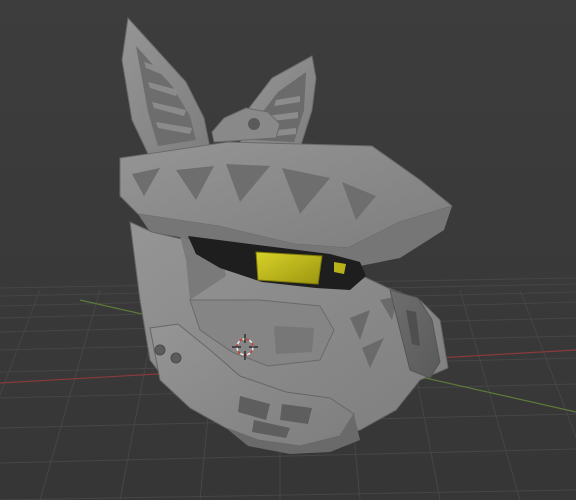 This screenshot has width=576, height=500. What do you see at coordinates (289, 268) in the screenshot?
I see `visor` at bounding box center [289, 268].